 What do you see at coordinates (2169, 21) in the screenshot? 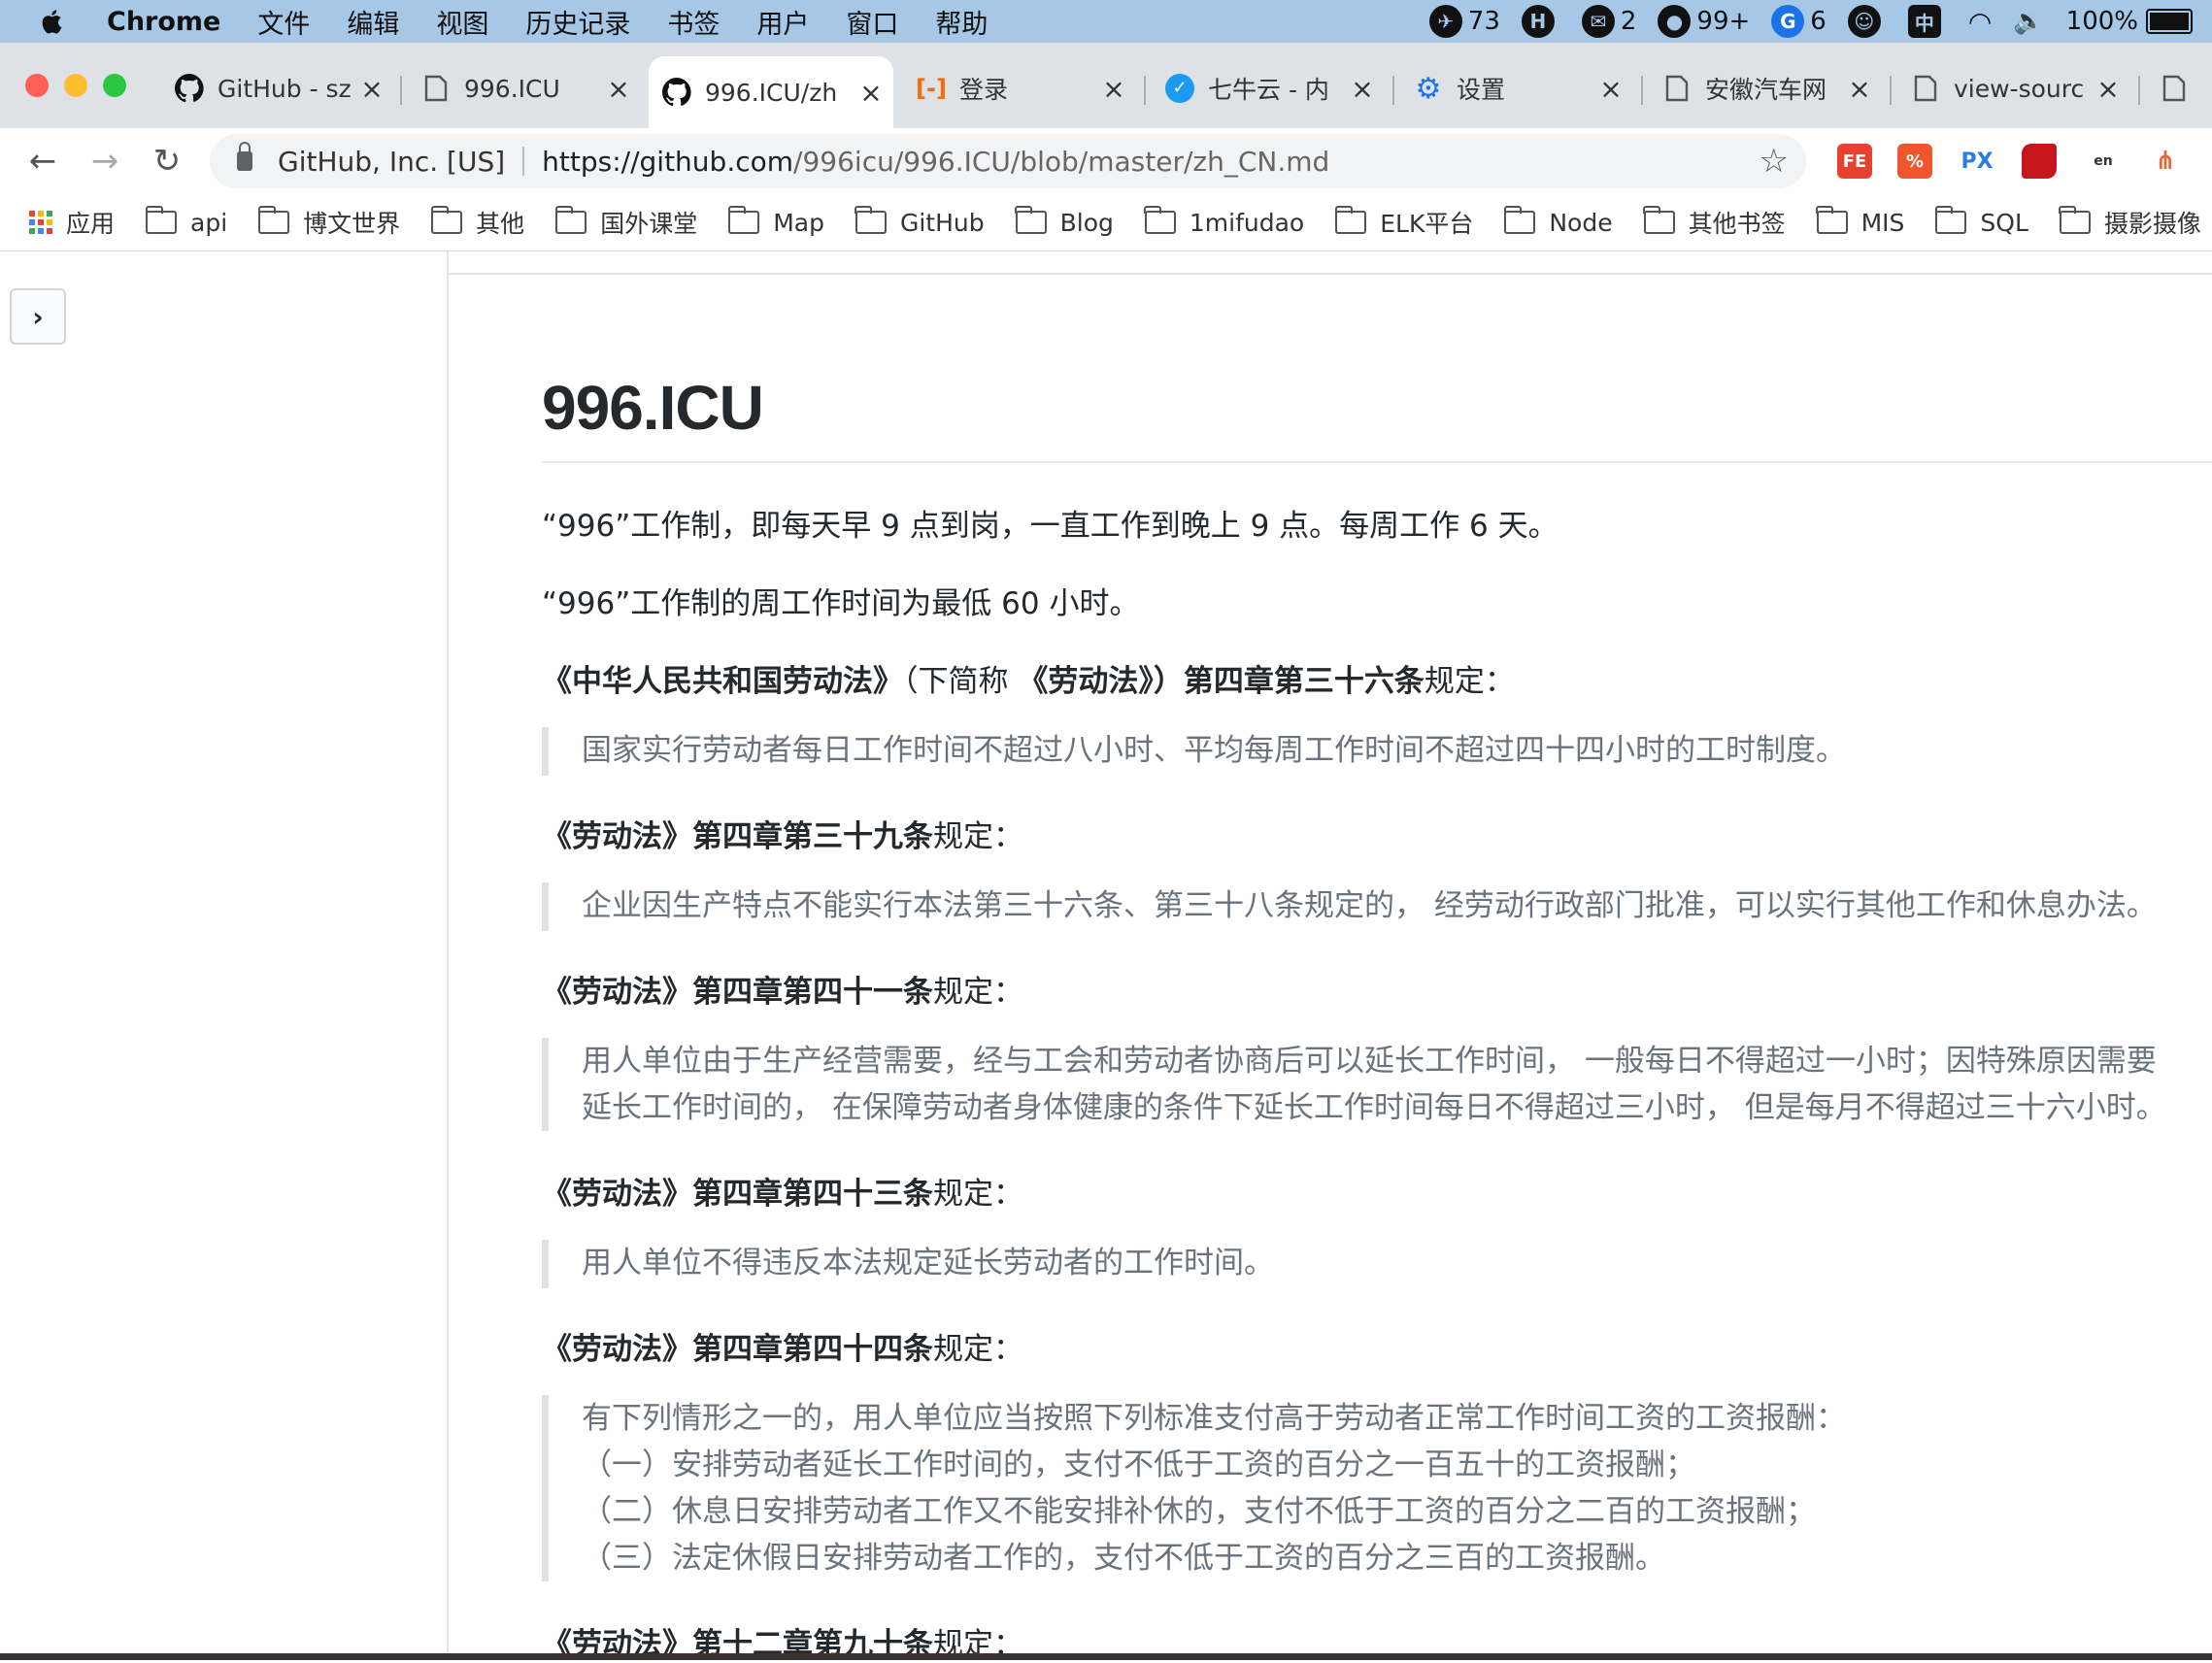
I see `battery-icon` at bounding box center [2169, 21].